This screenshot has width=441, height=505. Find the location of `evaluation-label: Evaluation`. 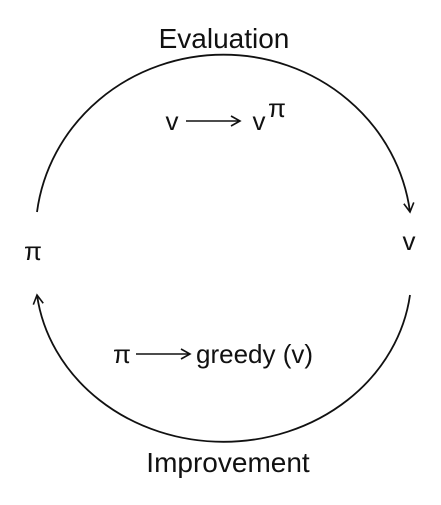

evaluation-label: Evaluation is located at coordinates (224, 38).